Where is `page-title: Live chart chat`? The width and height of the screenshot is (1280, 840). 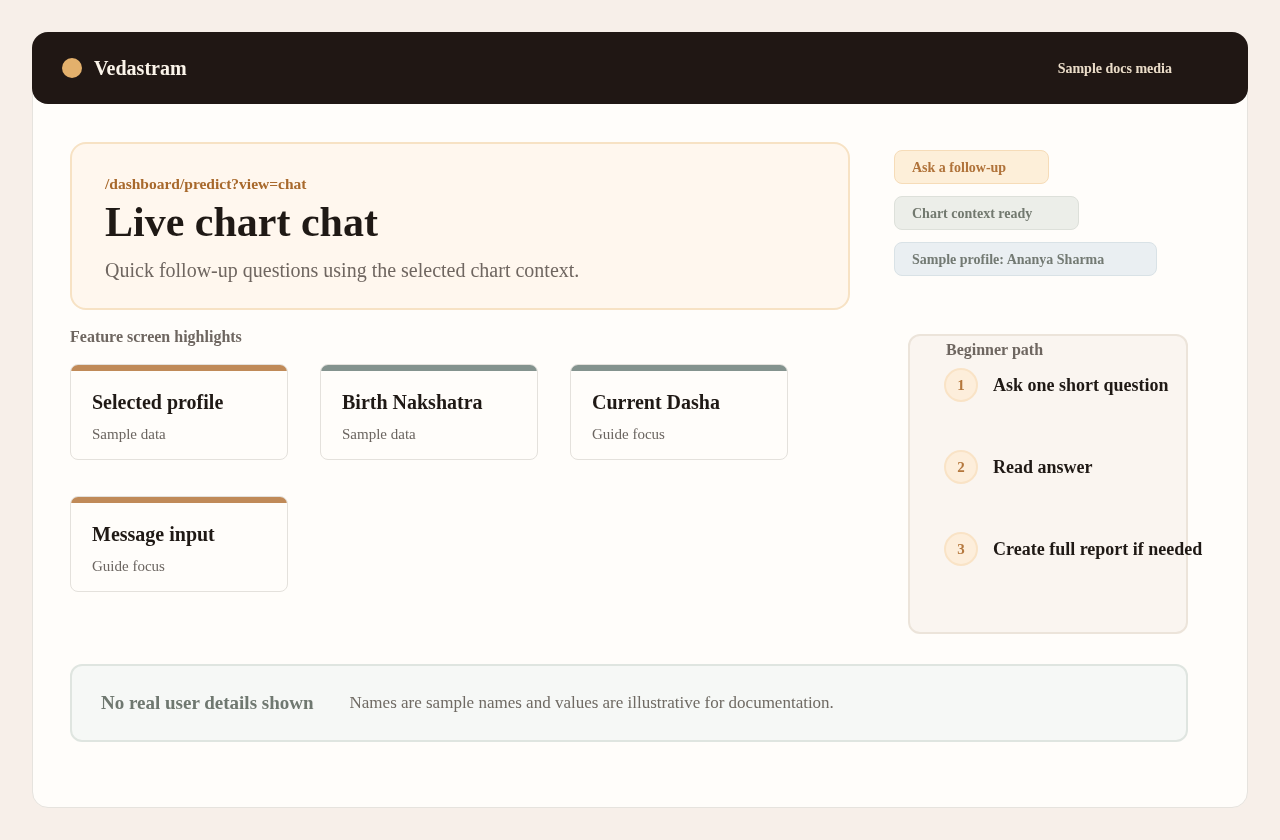
page-title: Live chart chat is located at coordinates (241, 222).